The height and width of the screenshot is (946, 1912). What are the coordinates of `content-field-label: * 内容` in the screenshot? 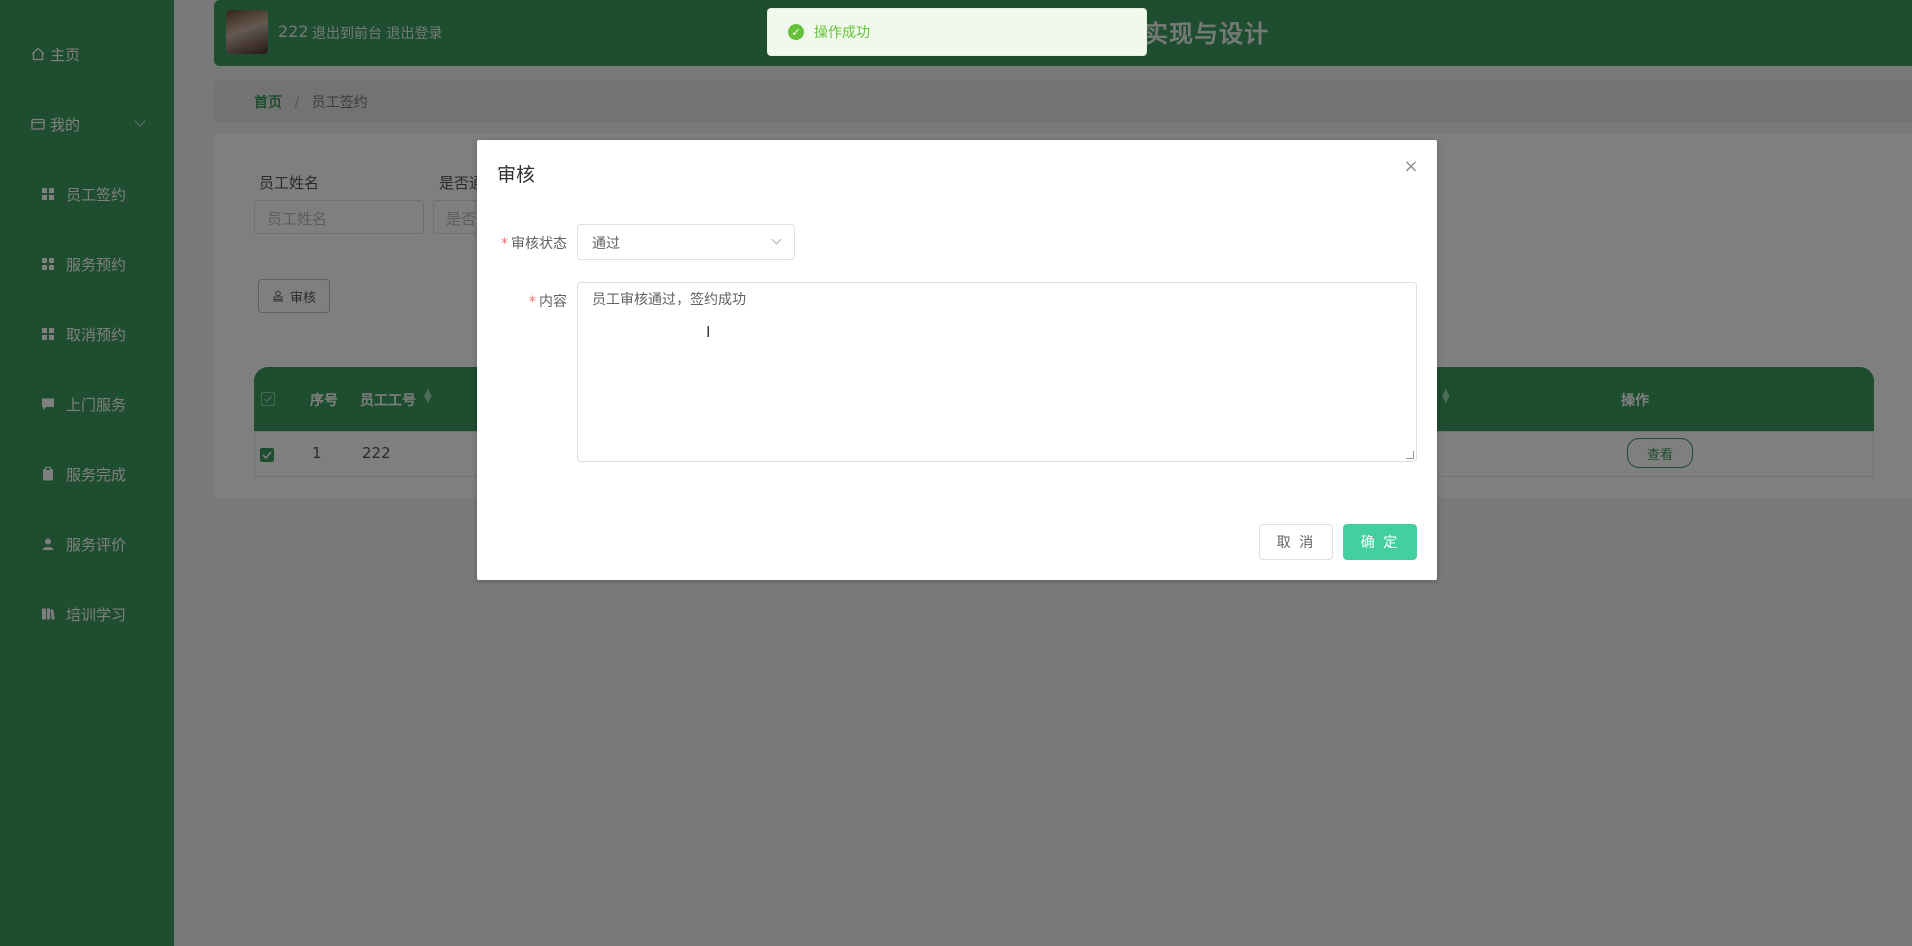 It's located at (532, 301).